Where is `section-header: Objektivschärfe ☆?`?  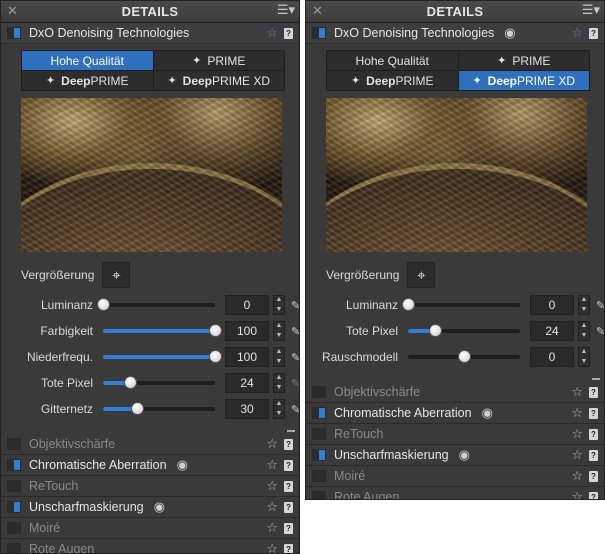 section-header: Objektivschärfe ☆? is located at coordinates (150, 444).